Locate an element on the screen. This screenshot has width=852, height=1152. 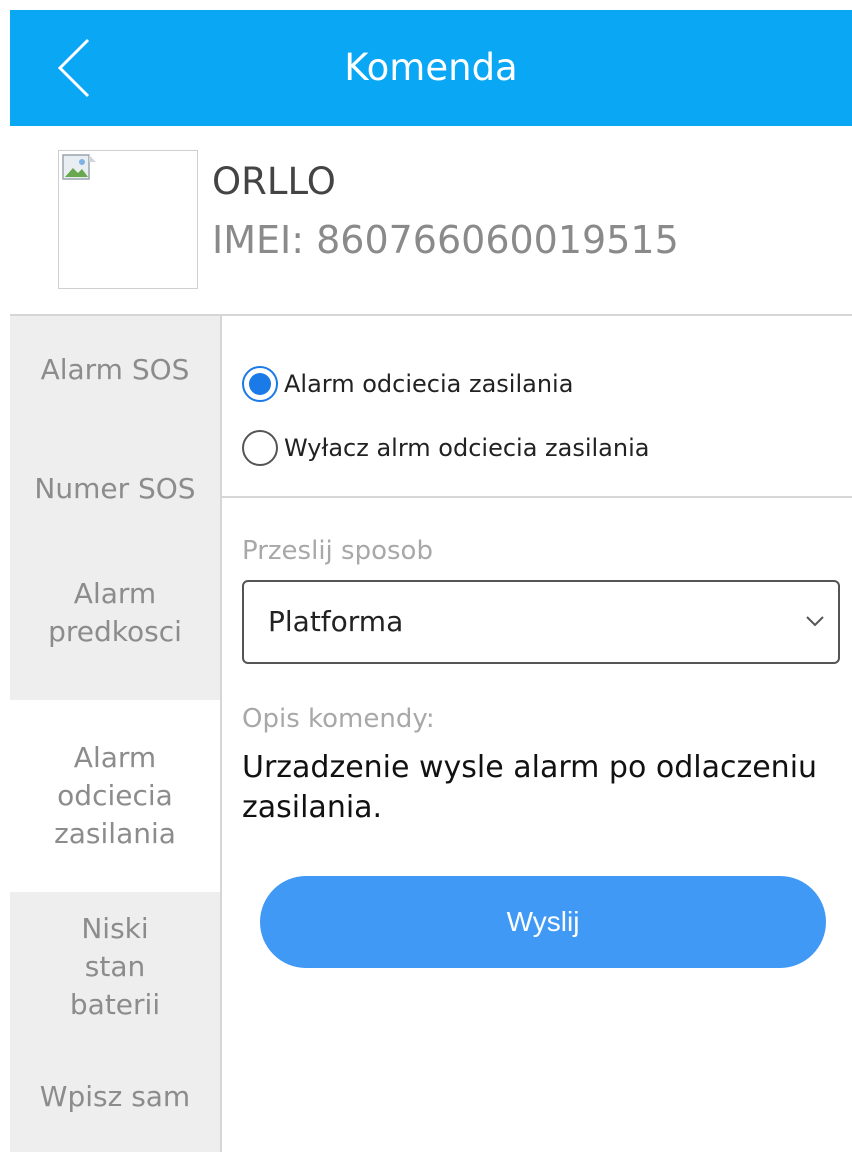
sidebar-item-label: Numer SOS is located at coordinates (115, 488).